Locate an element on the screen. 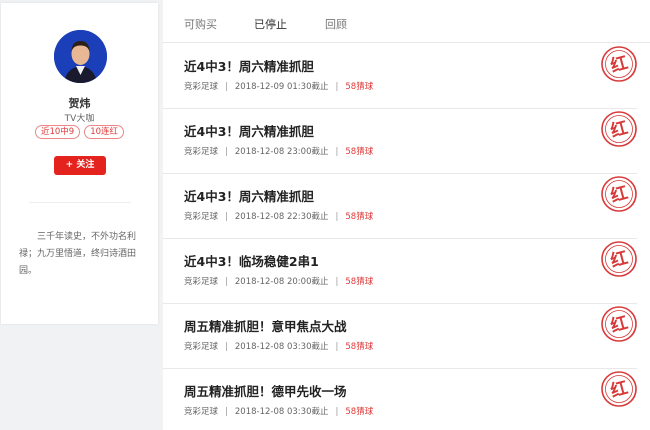 The height and width of the screenshot is (430, 650). tab-bar: 可购买 已停止 回顾 is located at coordinates (406, 21).